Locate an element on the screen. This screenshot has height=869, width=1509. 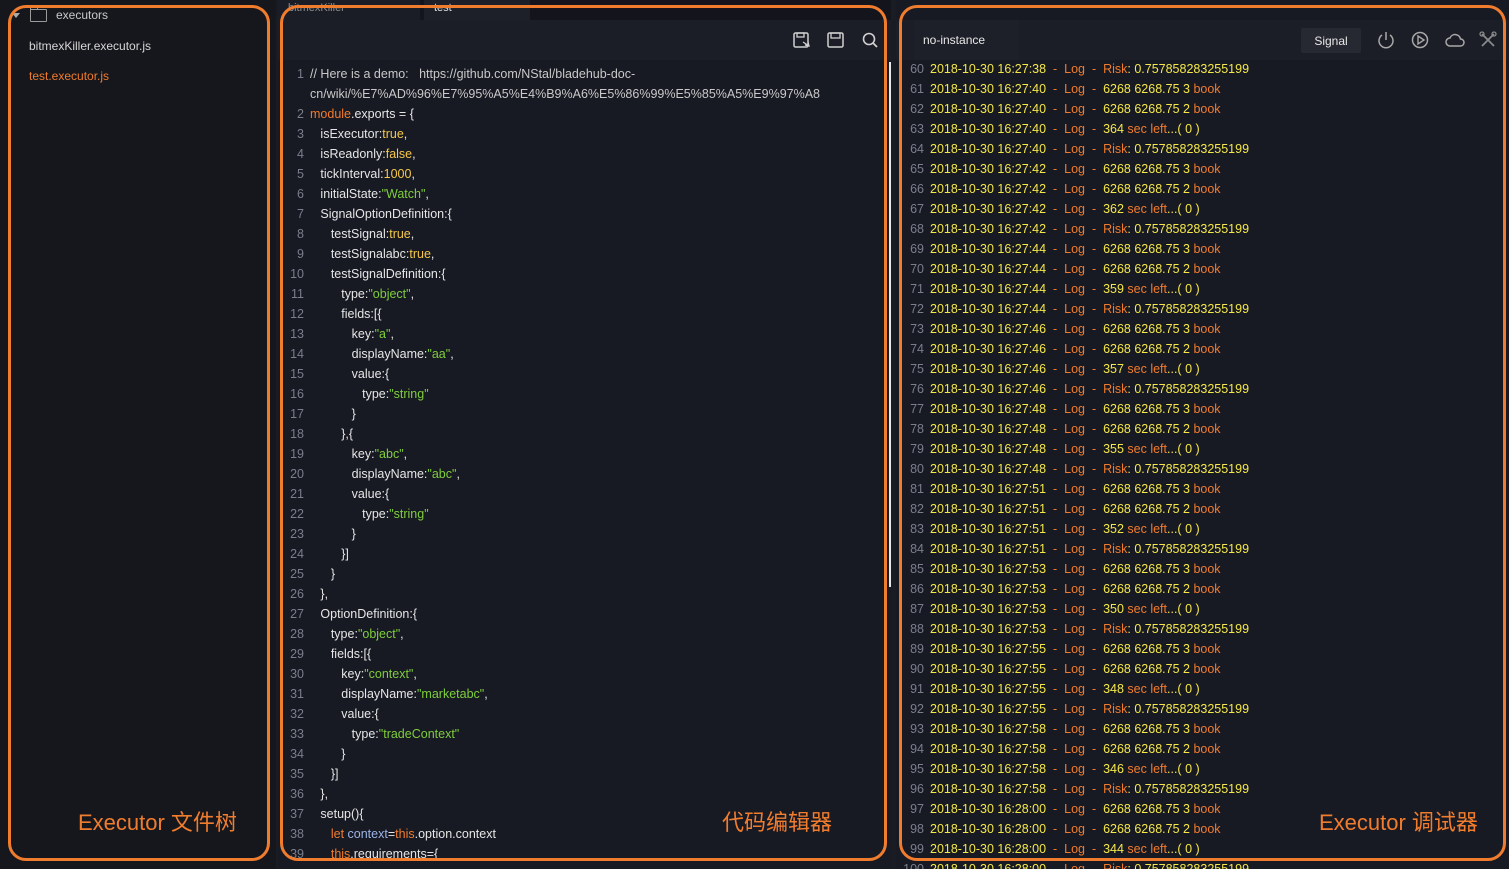
line-content: tickInterval:1000, is located at coordinates (362, 174).